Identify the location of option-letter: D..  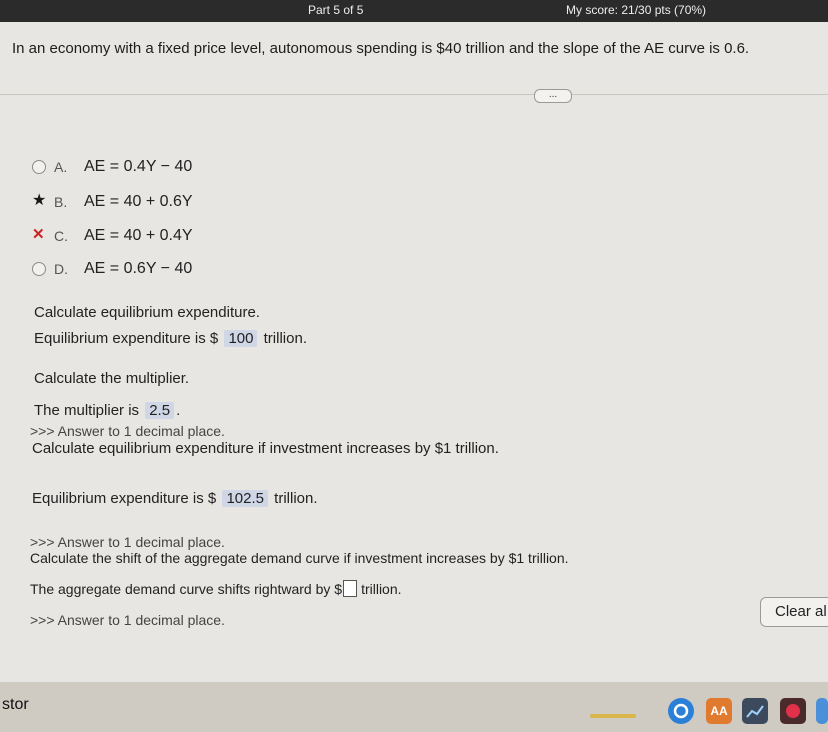
(61, 269).